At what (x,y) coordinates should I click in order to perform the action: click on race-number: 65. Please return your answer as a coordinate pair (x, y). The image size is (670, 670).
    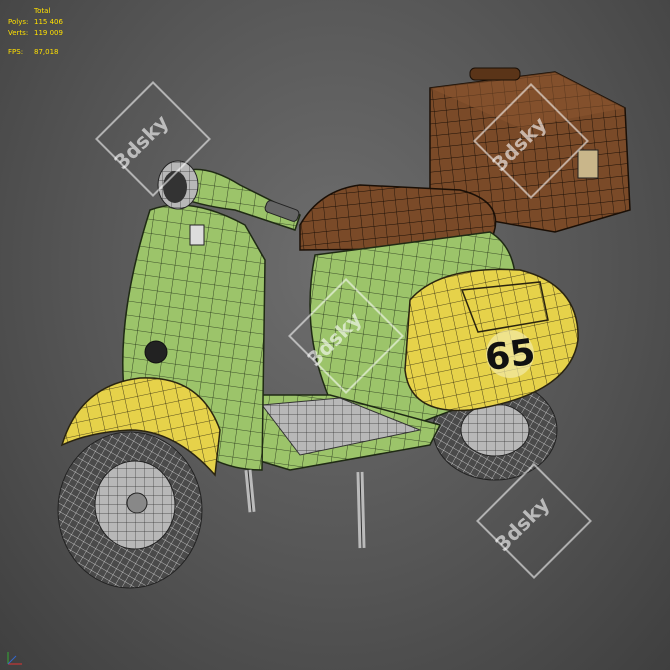
    Looking at the image, I should click on (510, 354).